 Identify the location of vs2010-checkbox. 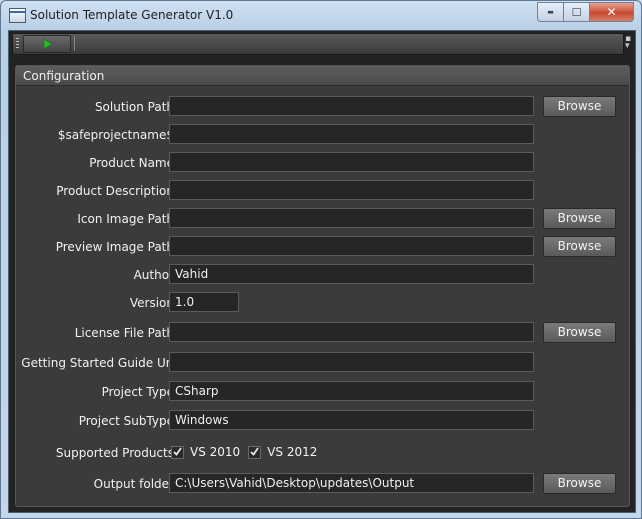
(177, 452).